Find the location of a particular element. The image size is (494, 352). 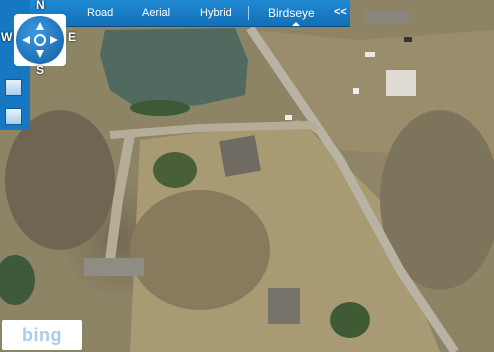

aerial-view-icon is located at coordinates (13, 116).